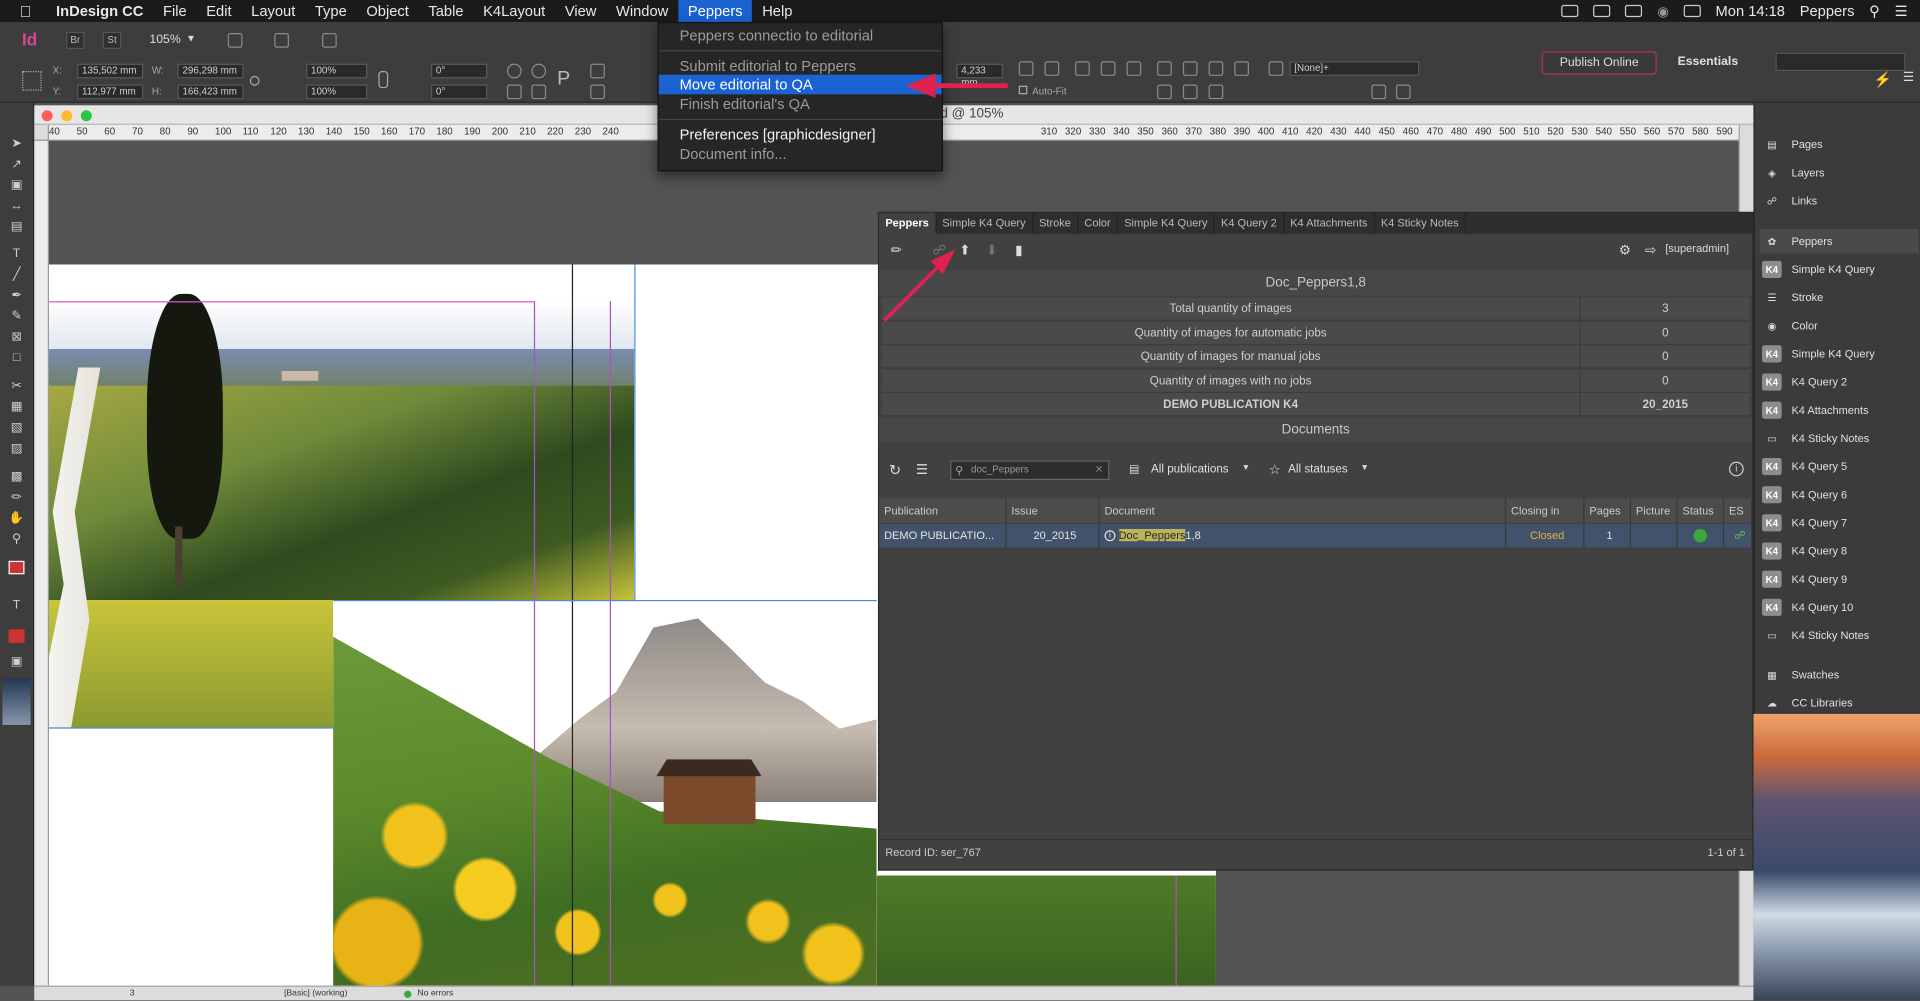  What do you see at coordinates (957, 85) in the screenshot?
I see `arrow-to-menu-item` at bounding box center [957, 85].